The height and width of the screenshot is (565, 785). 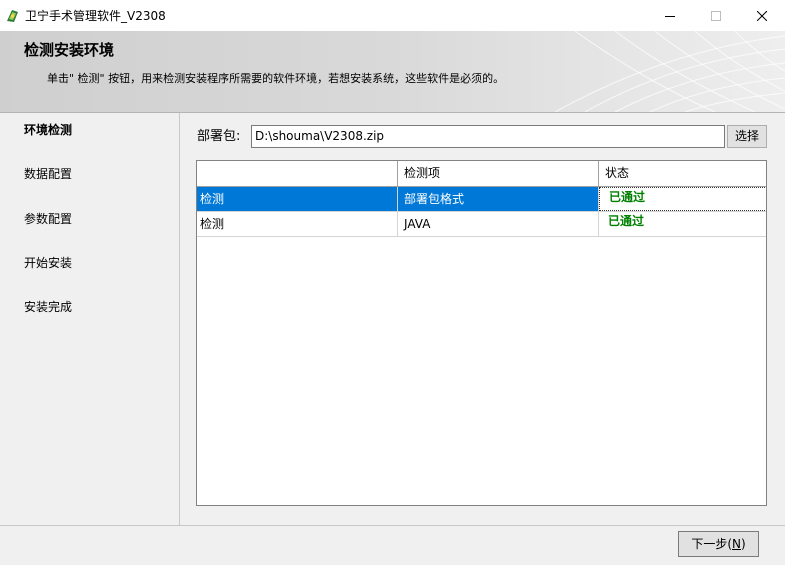 What do you see at coordinates (682, 173) in the screenshot?
I see `column-header-status: 状态` at bounding box center [682, 173].